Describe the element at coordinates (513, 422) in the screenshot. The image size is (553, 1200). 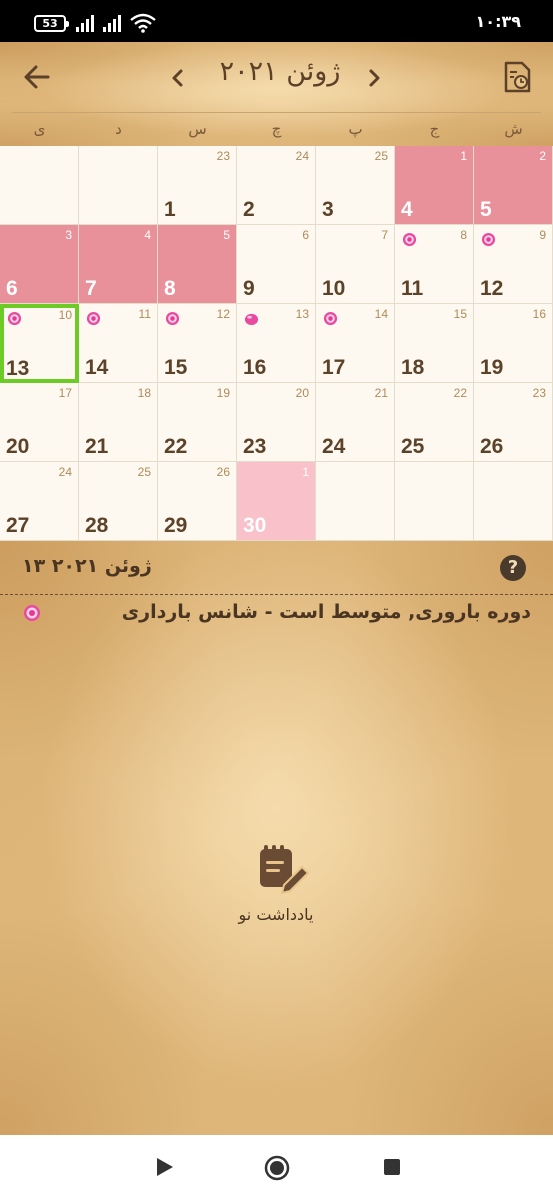
I see `calendar-day-cell: 23 26` at that location.